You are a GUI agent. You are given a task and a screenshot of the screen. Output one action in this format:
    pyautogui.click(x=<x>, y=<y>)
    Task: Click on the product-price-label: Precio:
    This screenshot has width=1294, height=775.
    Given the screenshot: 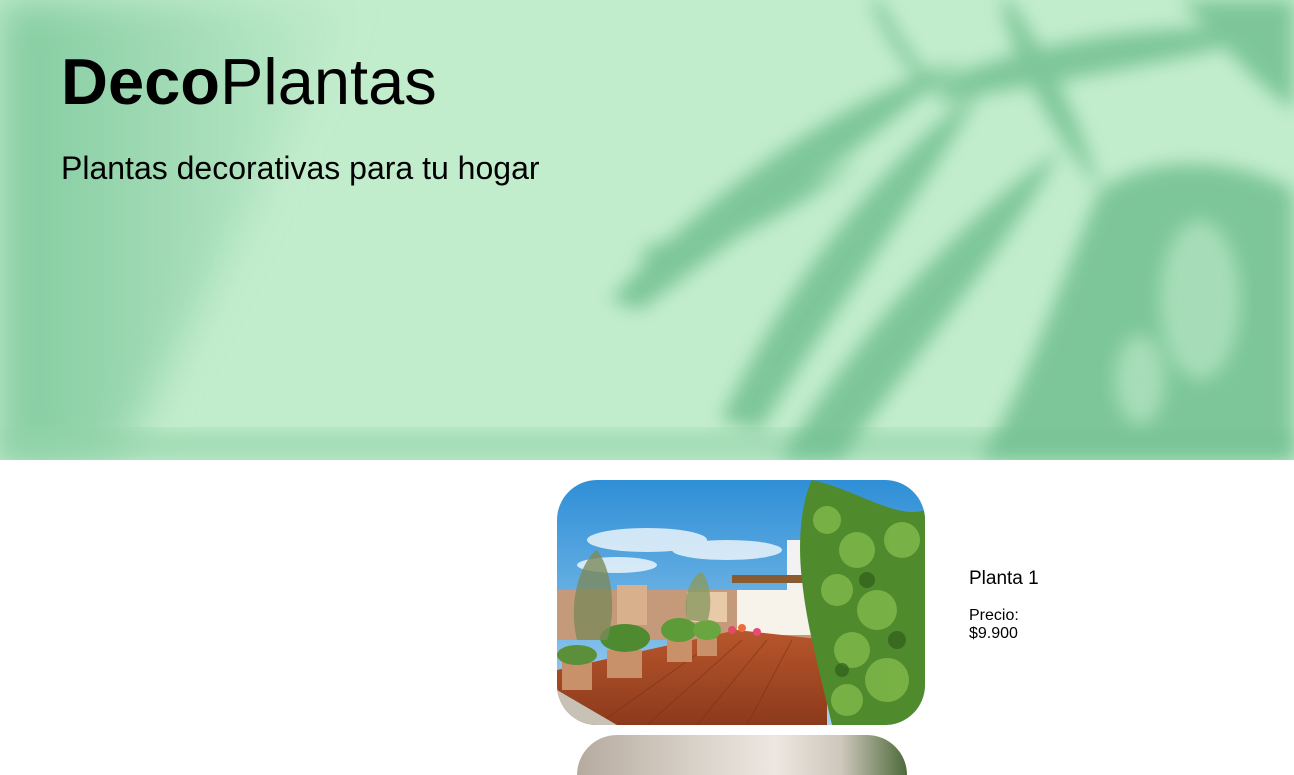 What is the action you would take?
    pyautogui.click(x=994, y=615)
    